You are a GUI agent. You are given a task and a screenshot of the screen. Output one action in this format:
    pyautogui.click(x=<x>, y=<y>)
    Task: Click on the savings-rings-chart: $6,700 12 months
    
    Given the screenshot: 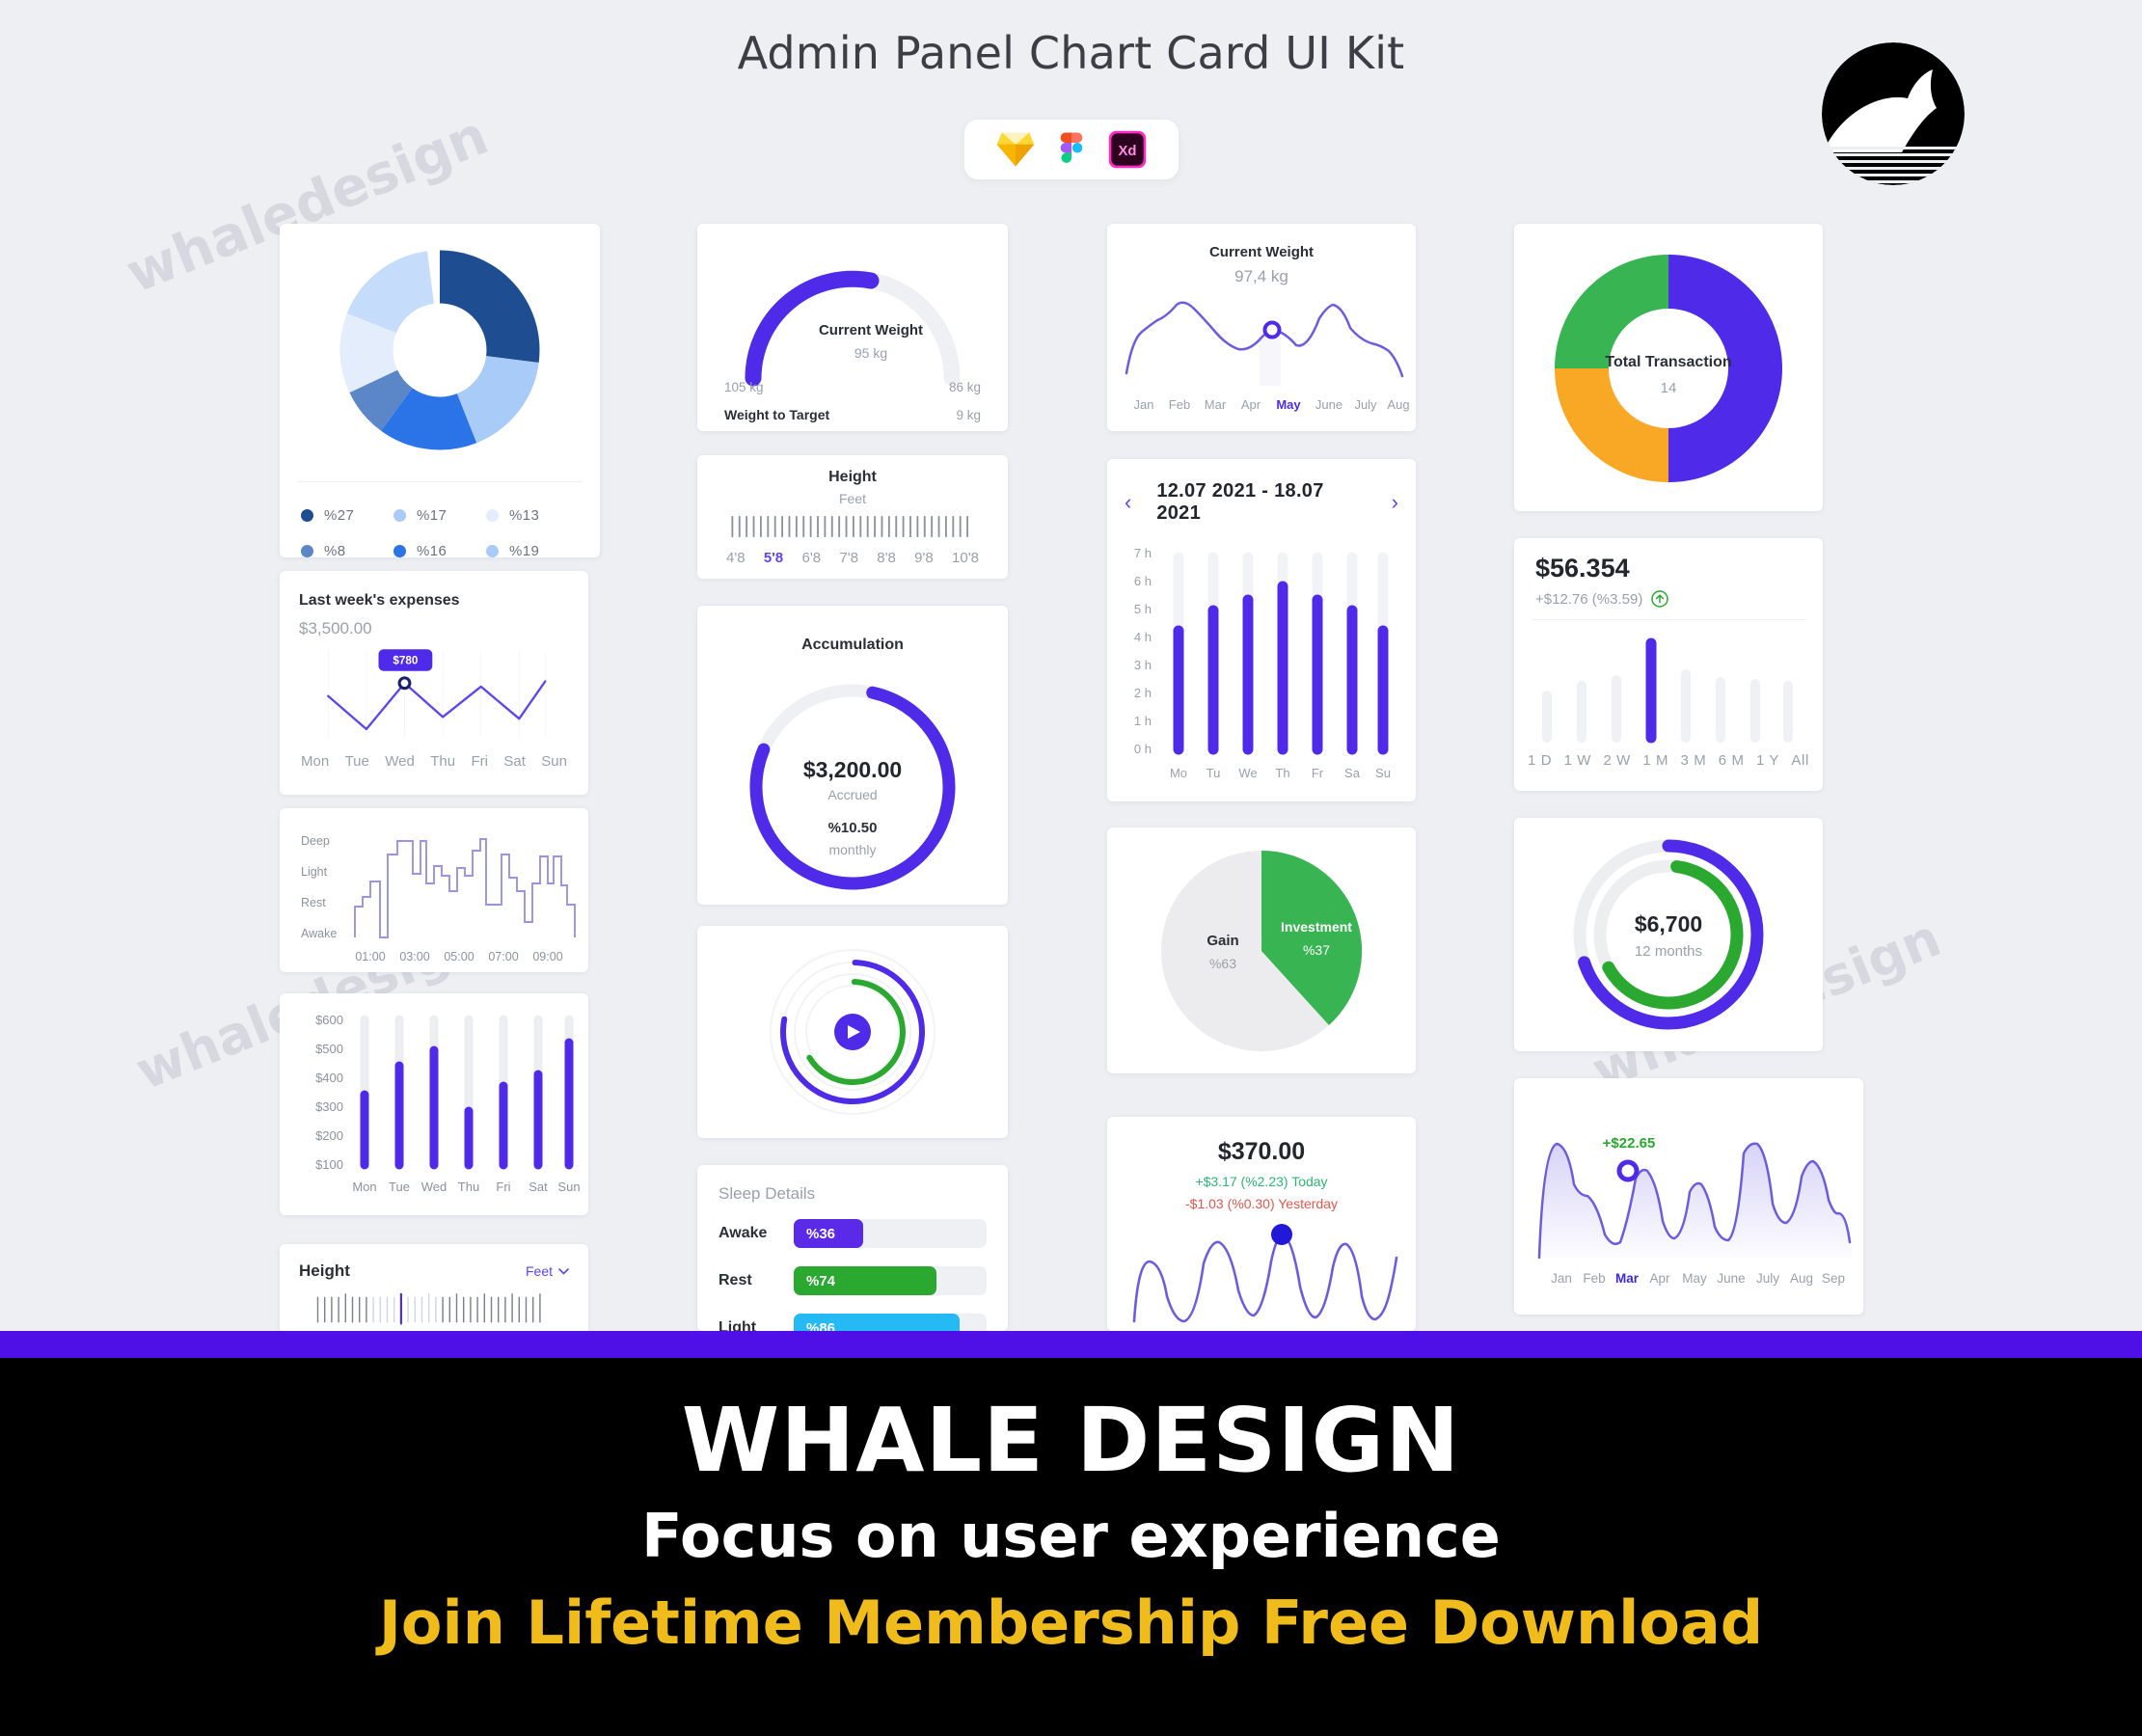 What is the action you would take?
    pyautogui.click(x=1669, y=934)
    